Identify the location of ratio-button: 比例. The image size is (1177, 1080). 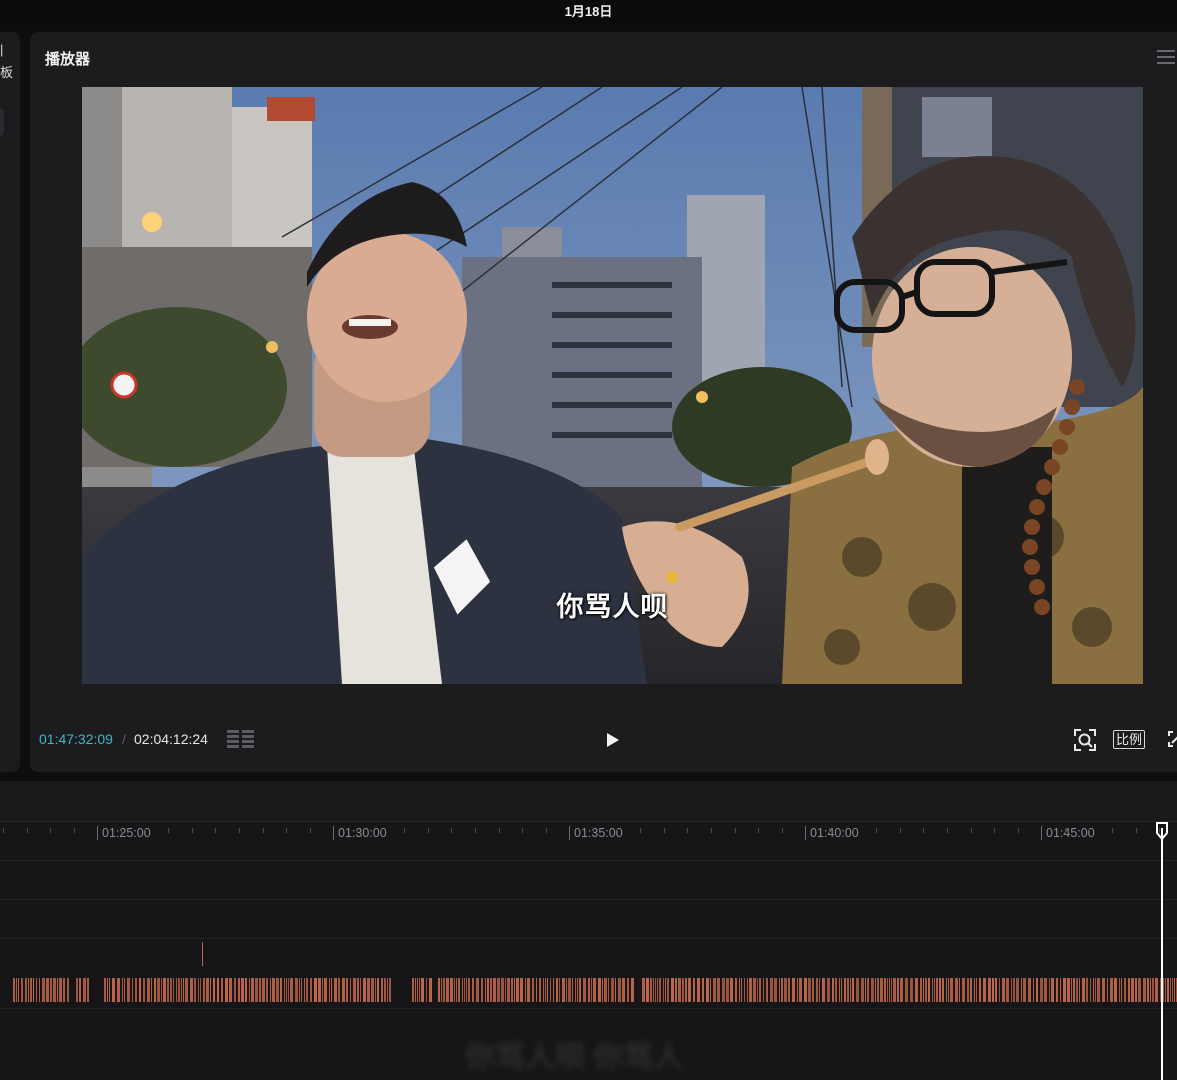
(1129, 739).